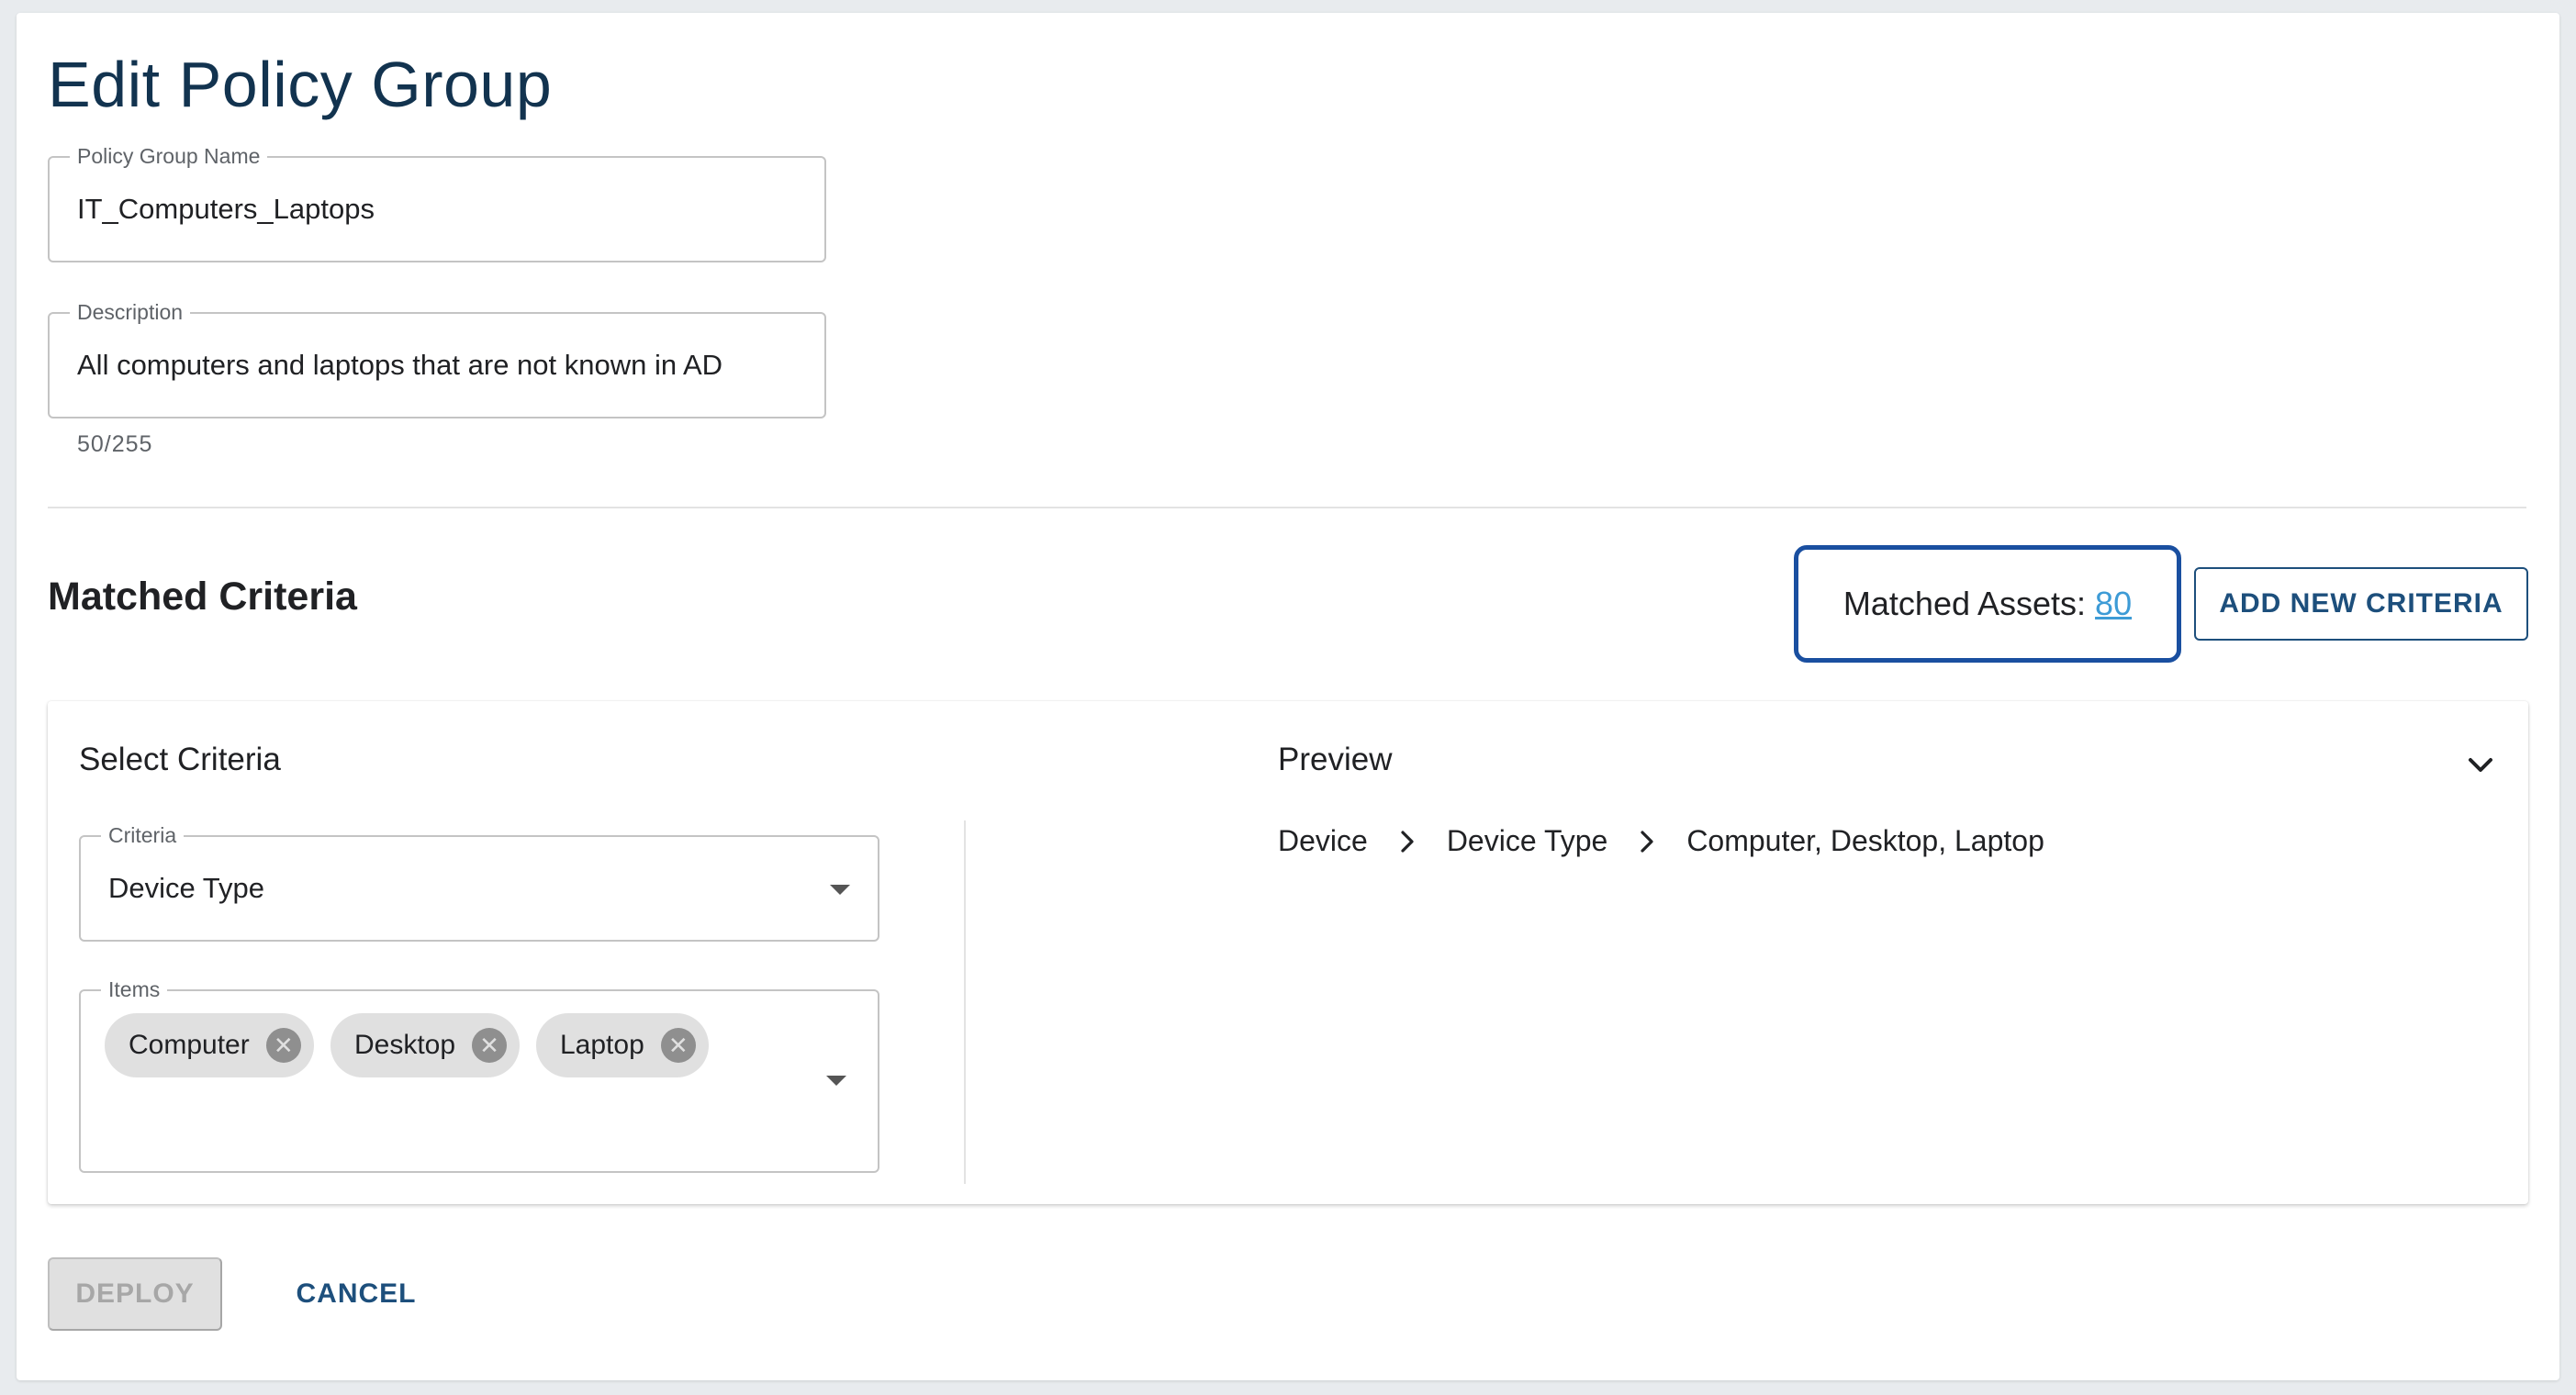  I want to click on chip-label: Laptop, so click(602, 1045).